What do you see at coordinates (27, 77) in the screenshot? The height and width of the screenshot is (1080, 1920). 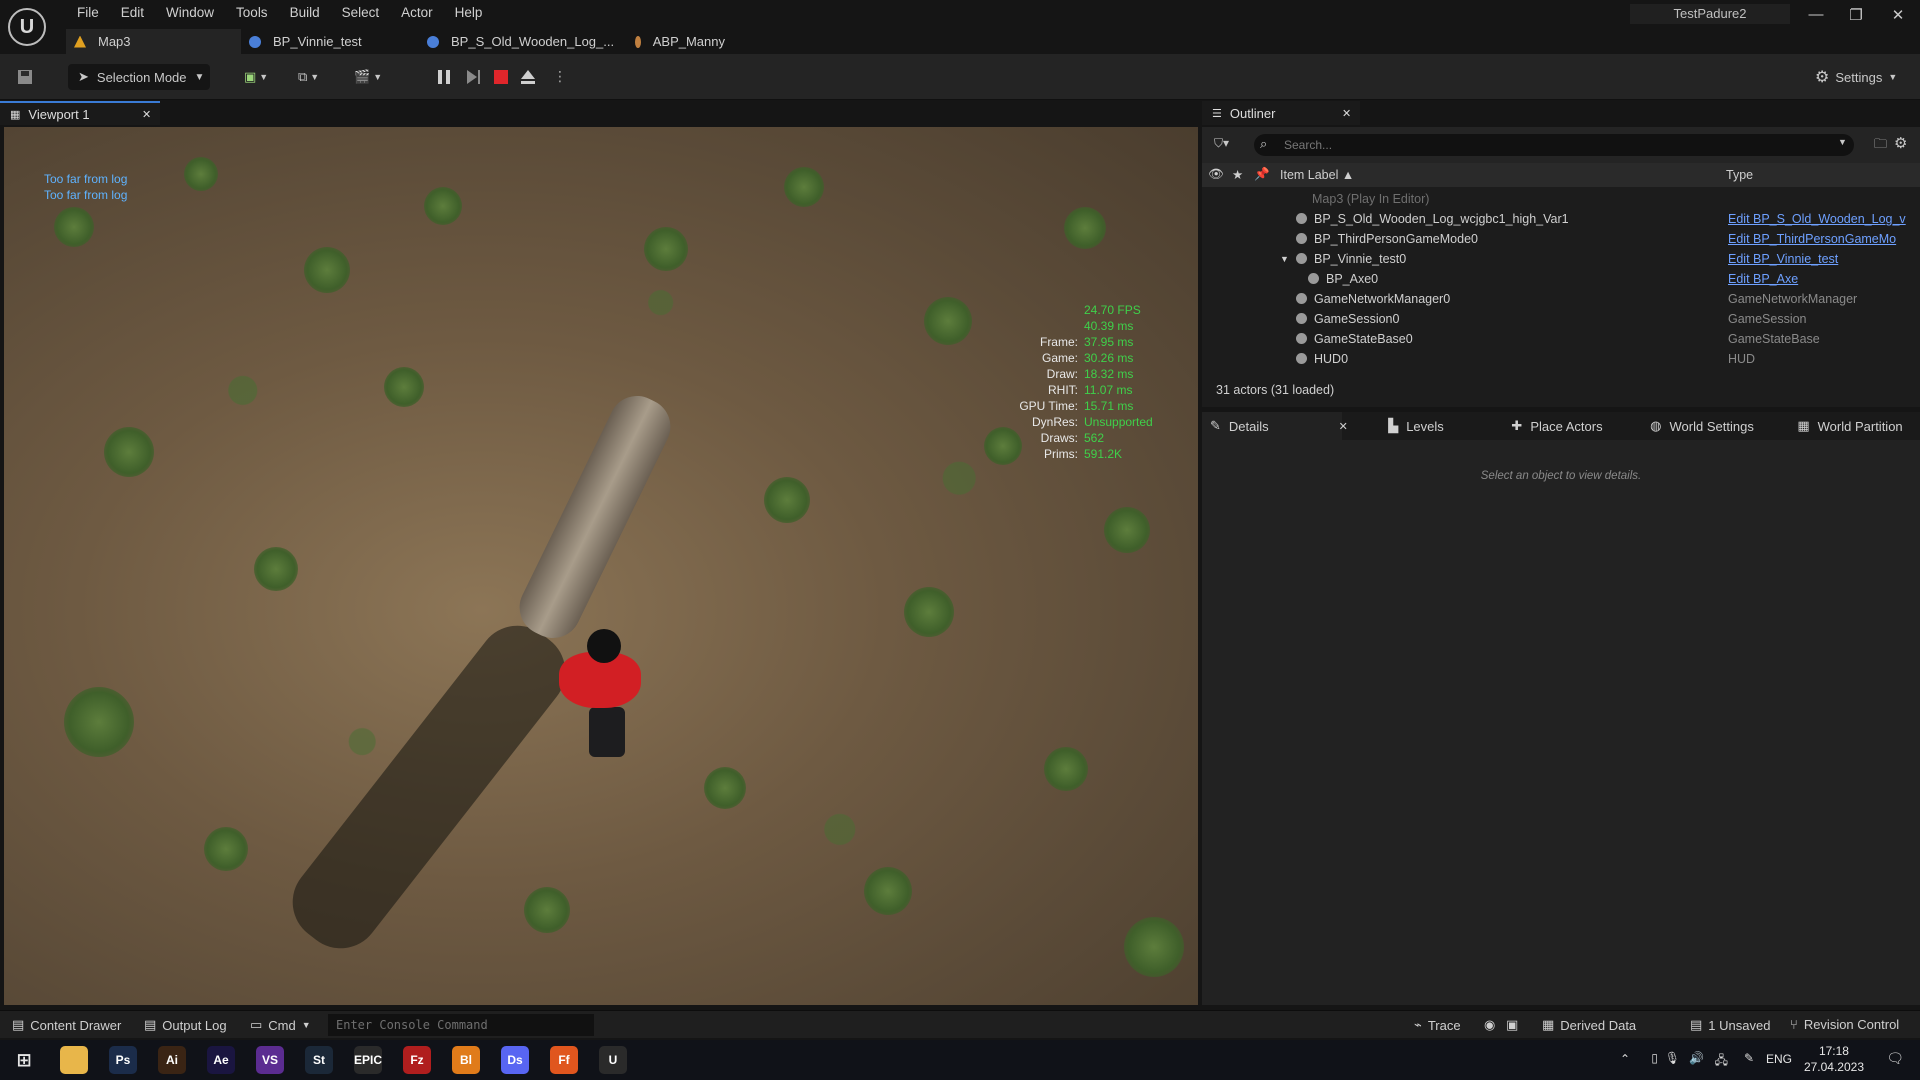 I see `save-icon` at bounding box center [27, 77].